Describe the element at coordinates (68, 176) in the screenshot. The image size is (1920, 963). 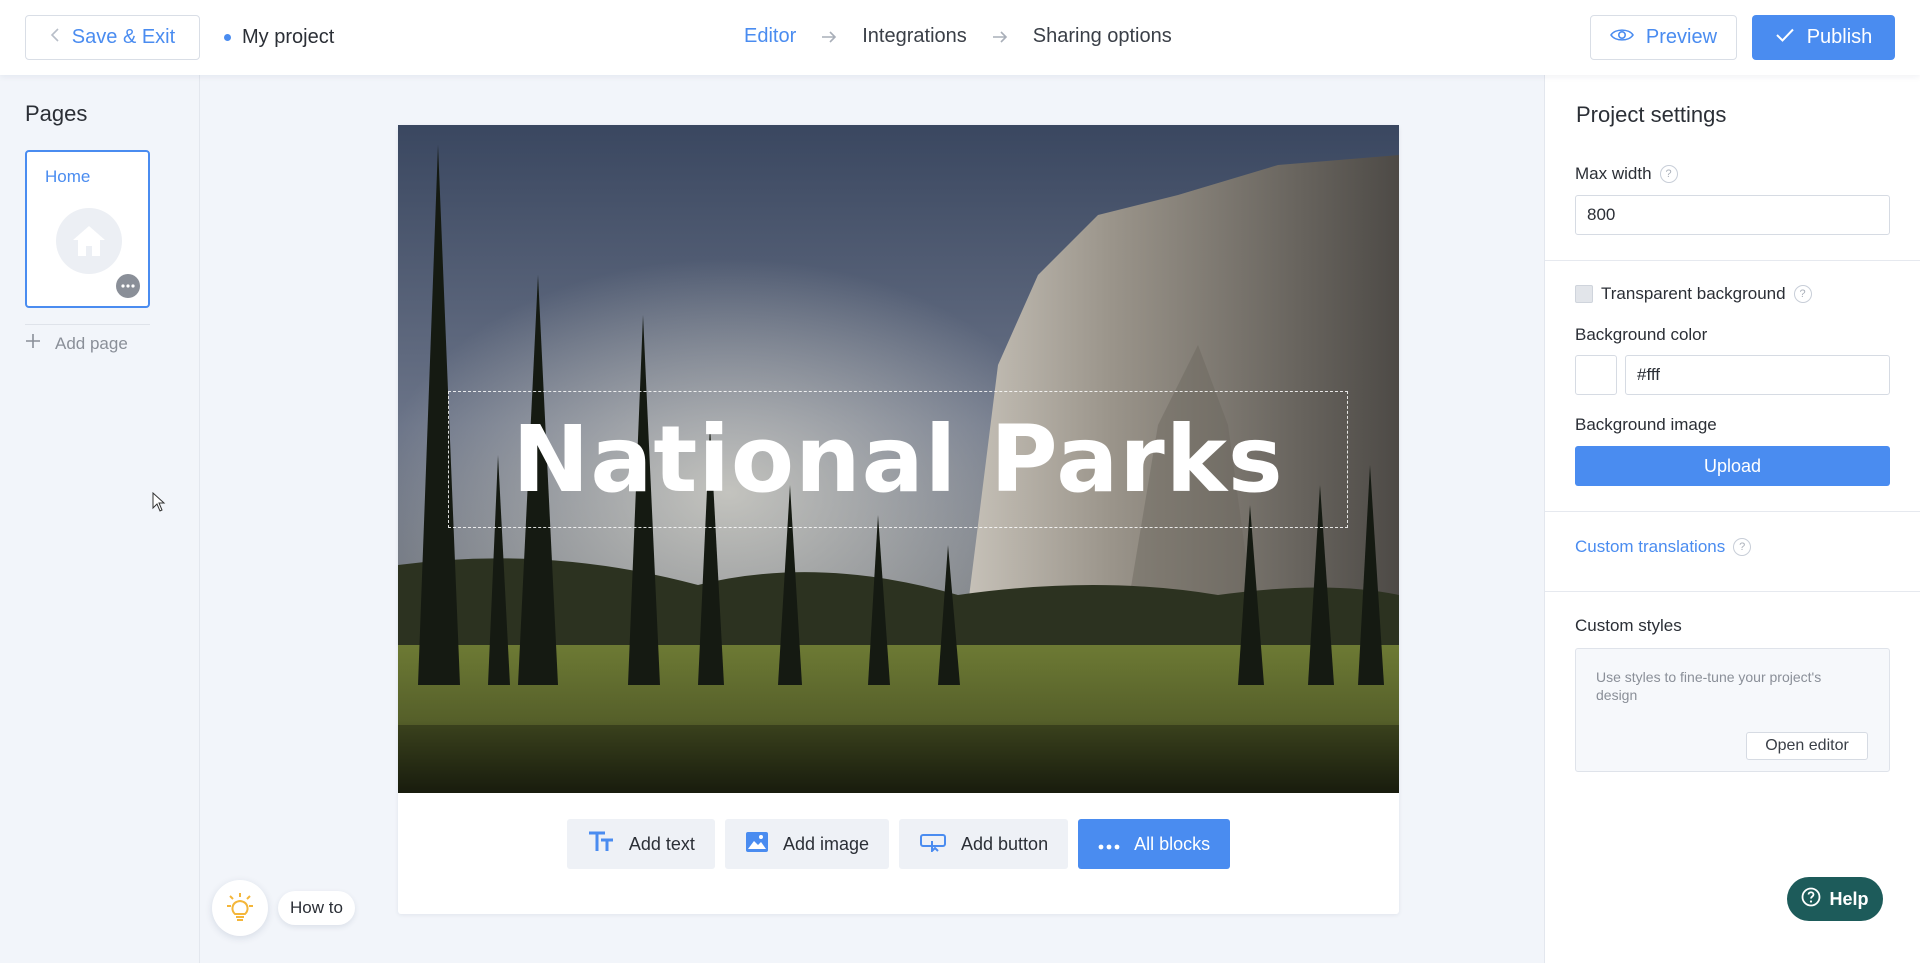
I see `page-label: Home` at that location.